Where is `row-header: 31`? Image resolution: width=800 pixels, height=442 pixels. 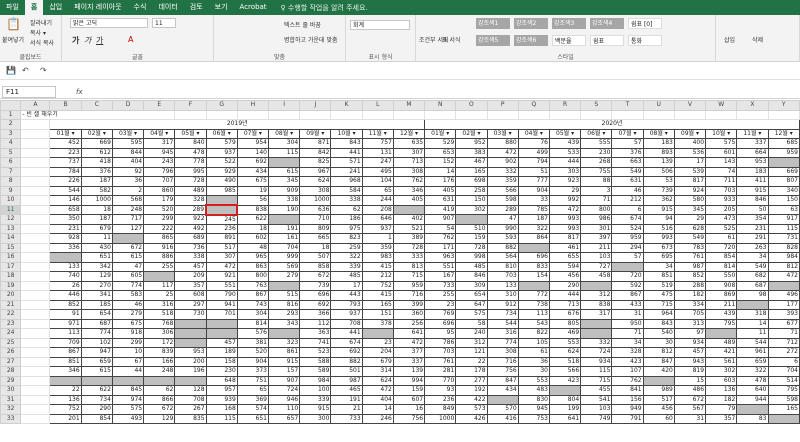
row-header: 31 is located at coordinates (11, 399).